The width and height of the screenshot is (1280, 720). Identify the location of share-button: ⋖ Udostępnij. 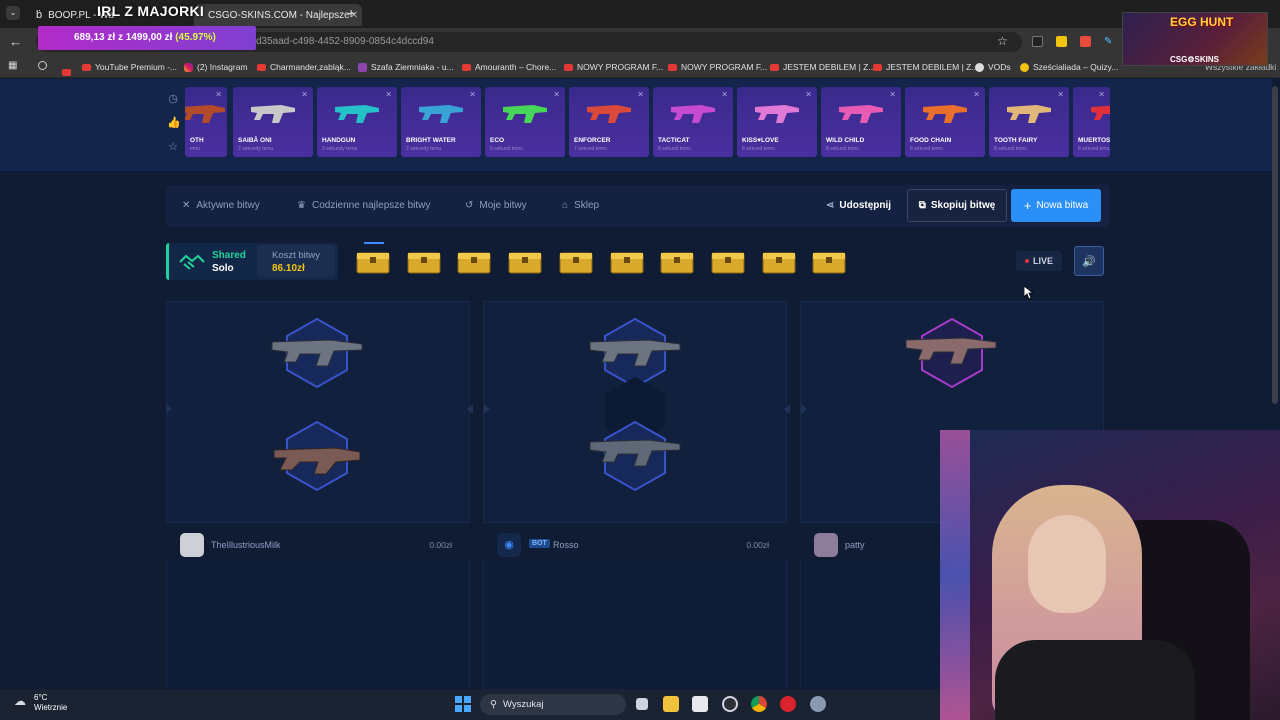
(858, 205).